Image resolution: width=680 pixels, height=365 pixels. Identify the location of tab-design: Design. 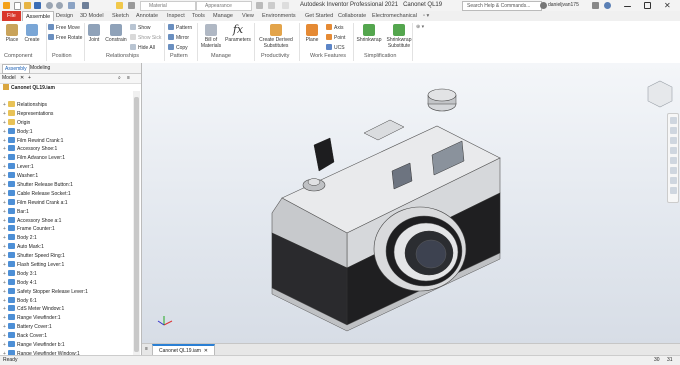
(64, 16).